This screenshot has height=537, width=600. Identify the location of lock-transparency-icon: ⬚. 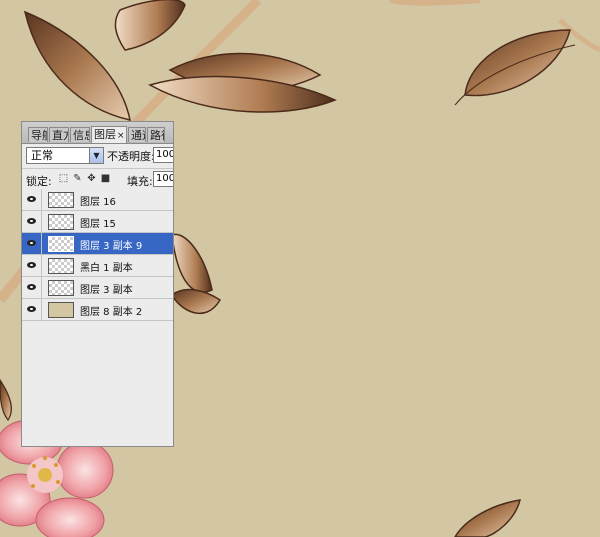
(63, 178).